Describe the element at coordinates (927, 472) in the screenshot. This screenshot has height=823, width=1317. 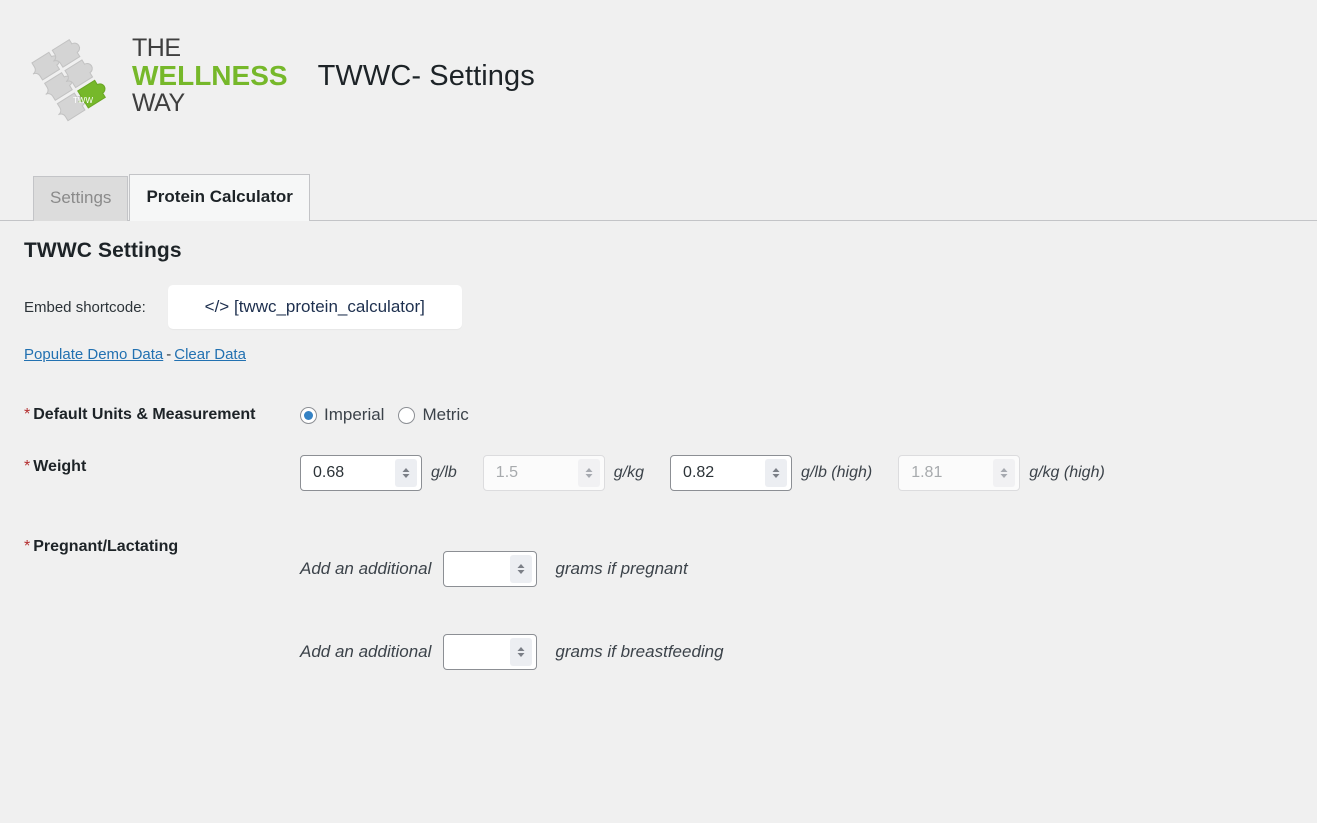
I see `weight-g-per-kg-high-value: 1.81` at that location.